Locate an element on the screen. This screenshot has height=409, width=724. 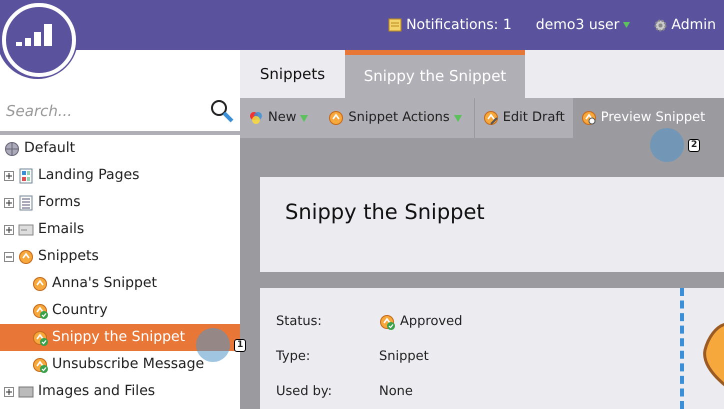
notifications-link: Notifications: 1 is located at coordinates (450, 25).